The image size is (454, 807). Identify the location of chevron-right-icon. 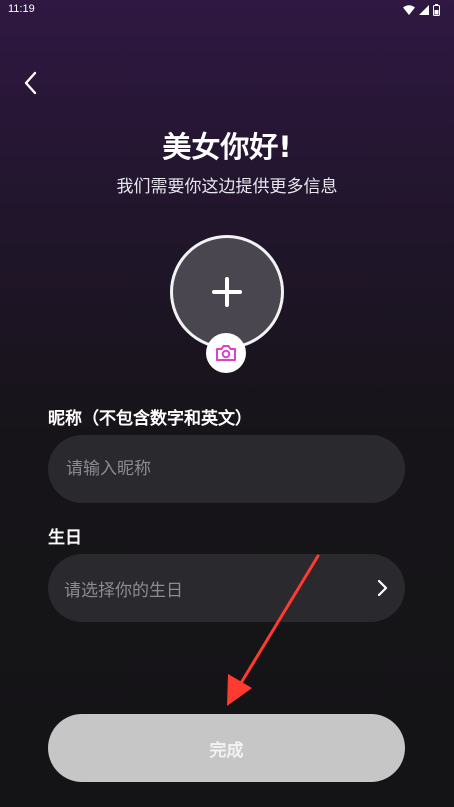
(382, 588).